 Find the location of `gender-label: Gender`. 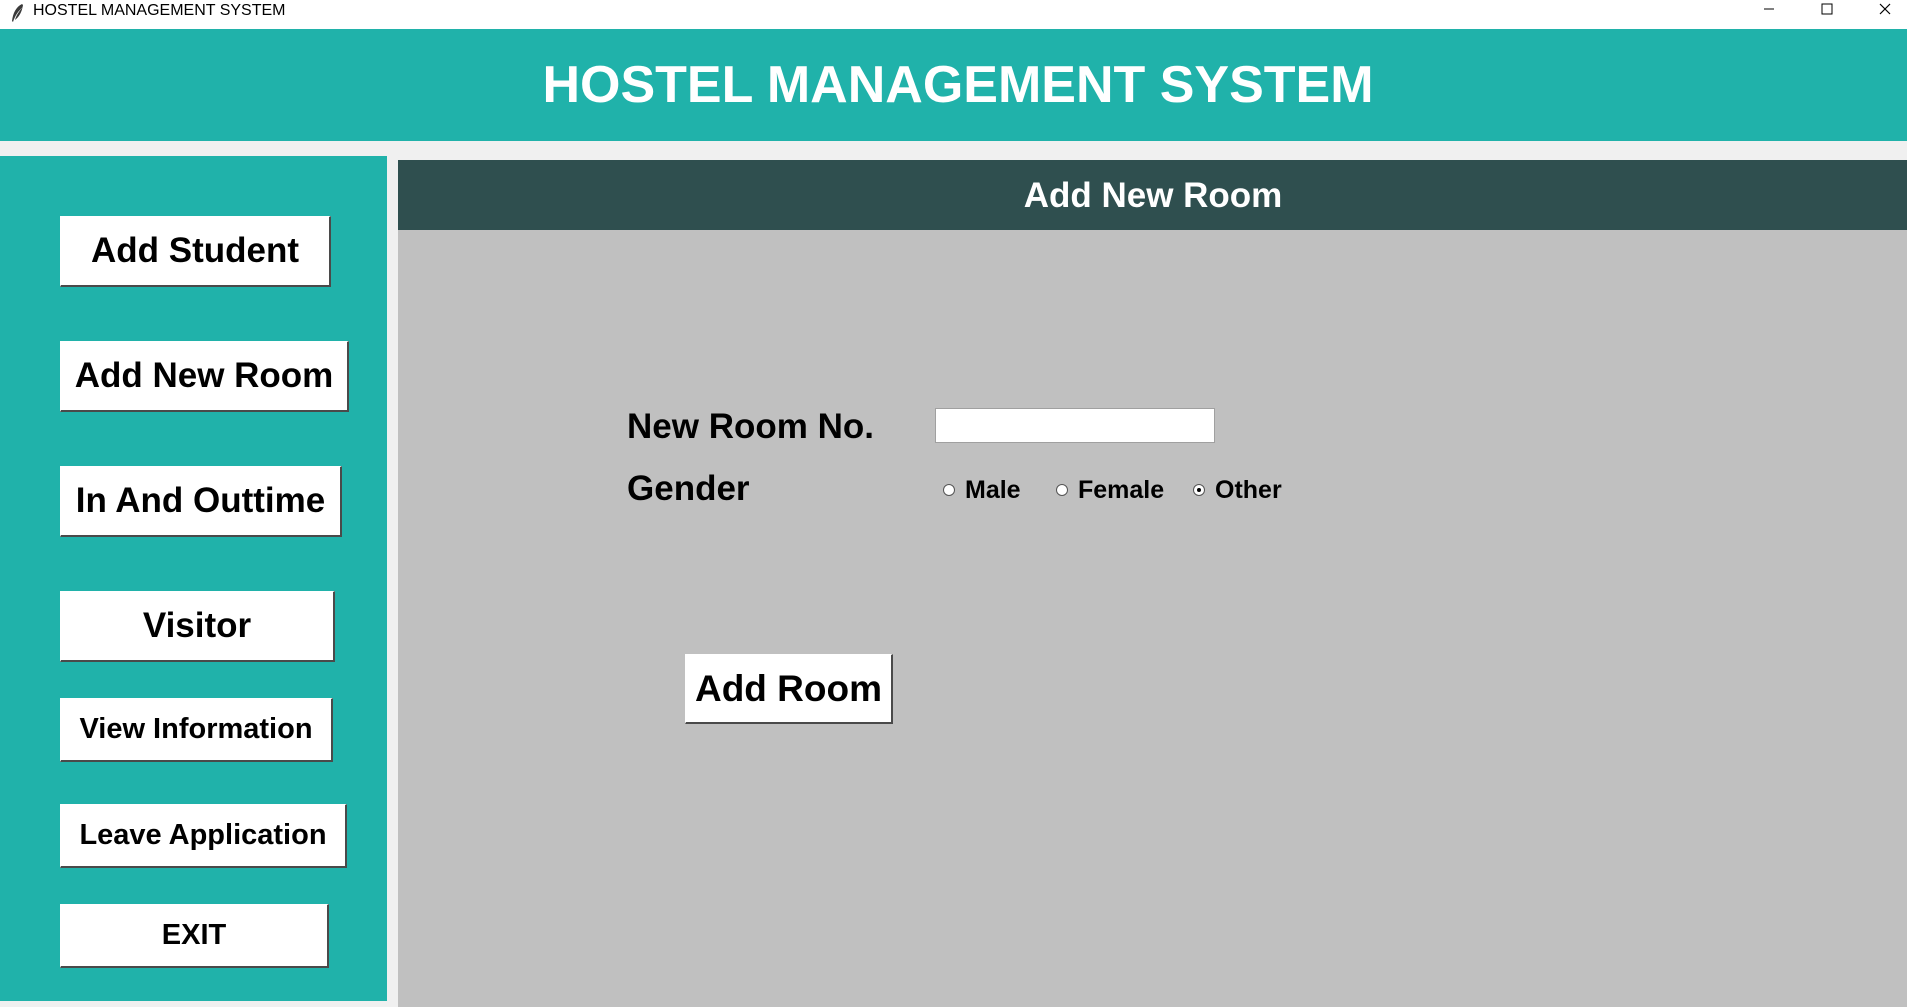

gender-label: Gender is located at coordinates (688, 488).